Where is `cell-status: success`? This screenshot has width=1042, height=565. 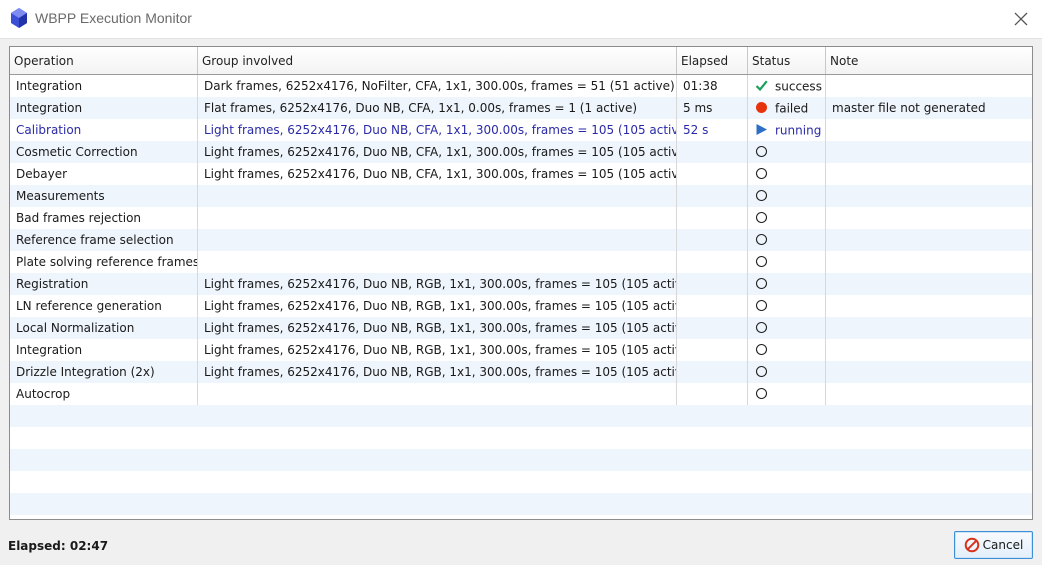
cell-status: success is located at coordinates (787, 86).